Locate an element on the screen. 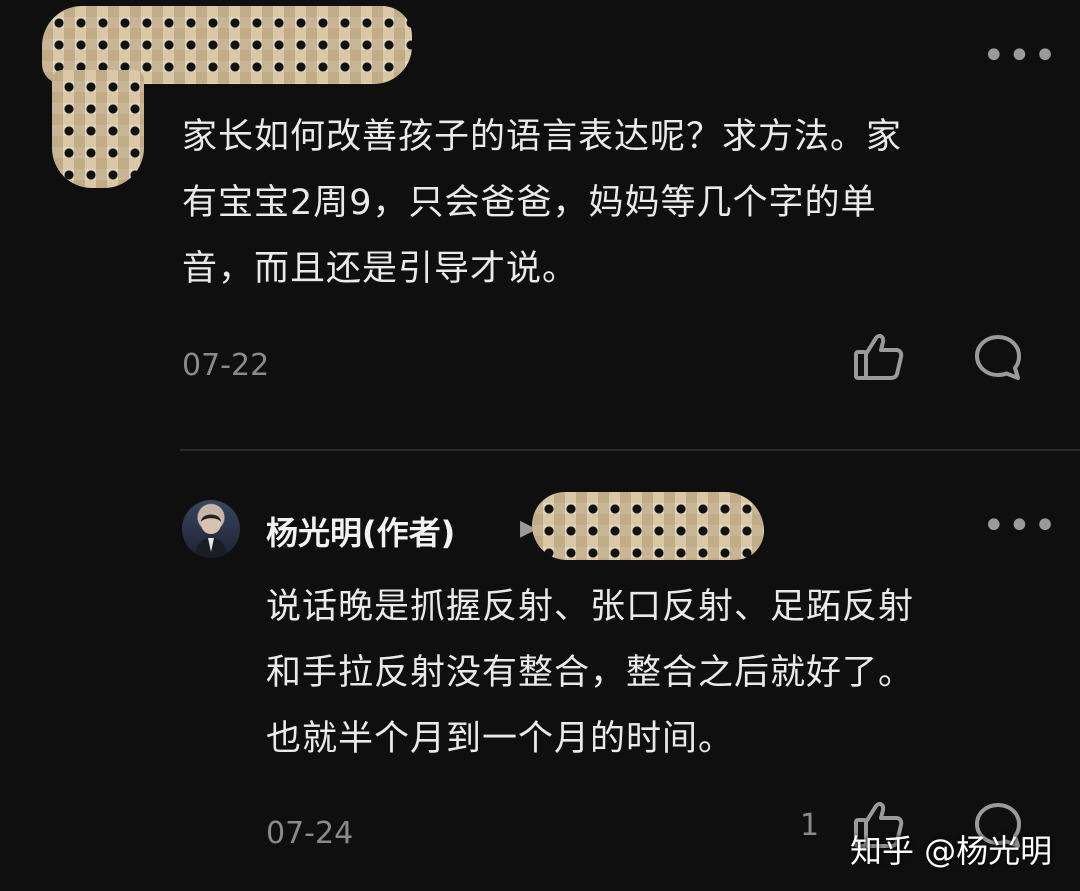 Image resolution: width=1080 pixels, height=891 pixels. comment-line: 音，而且还是引导才说。 is located at coordinates (380, 269).